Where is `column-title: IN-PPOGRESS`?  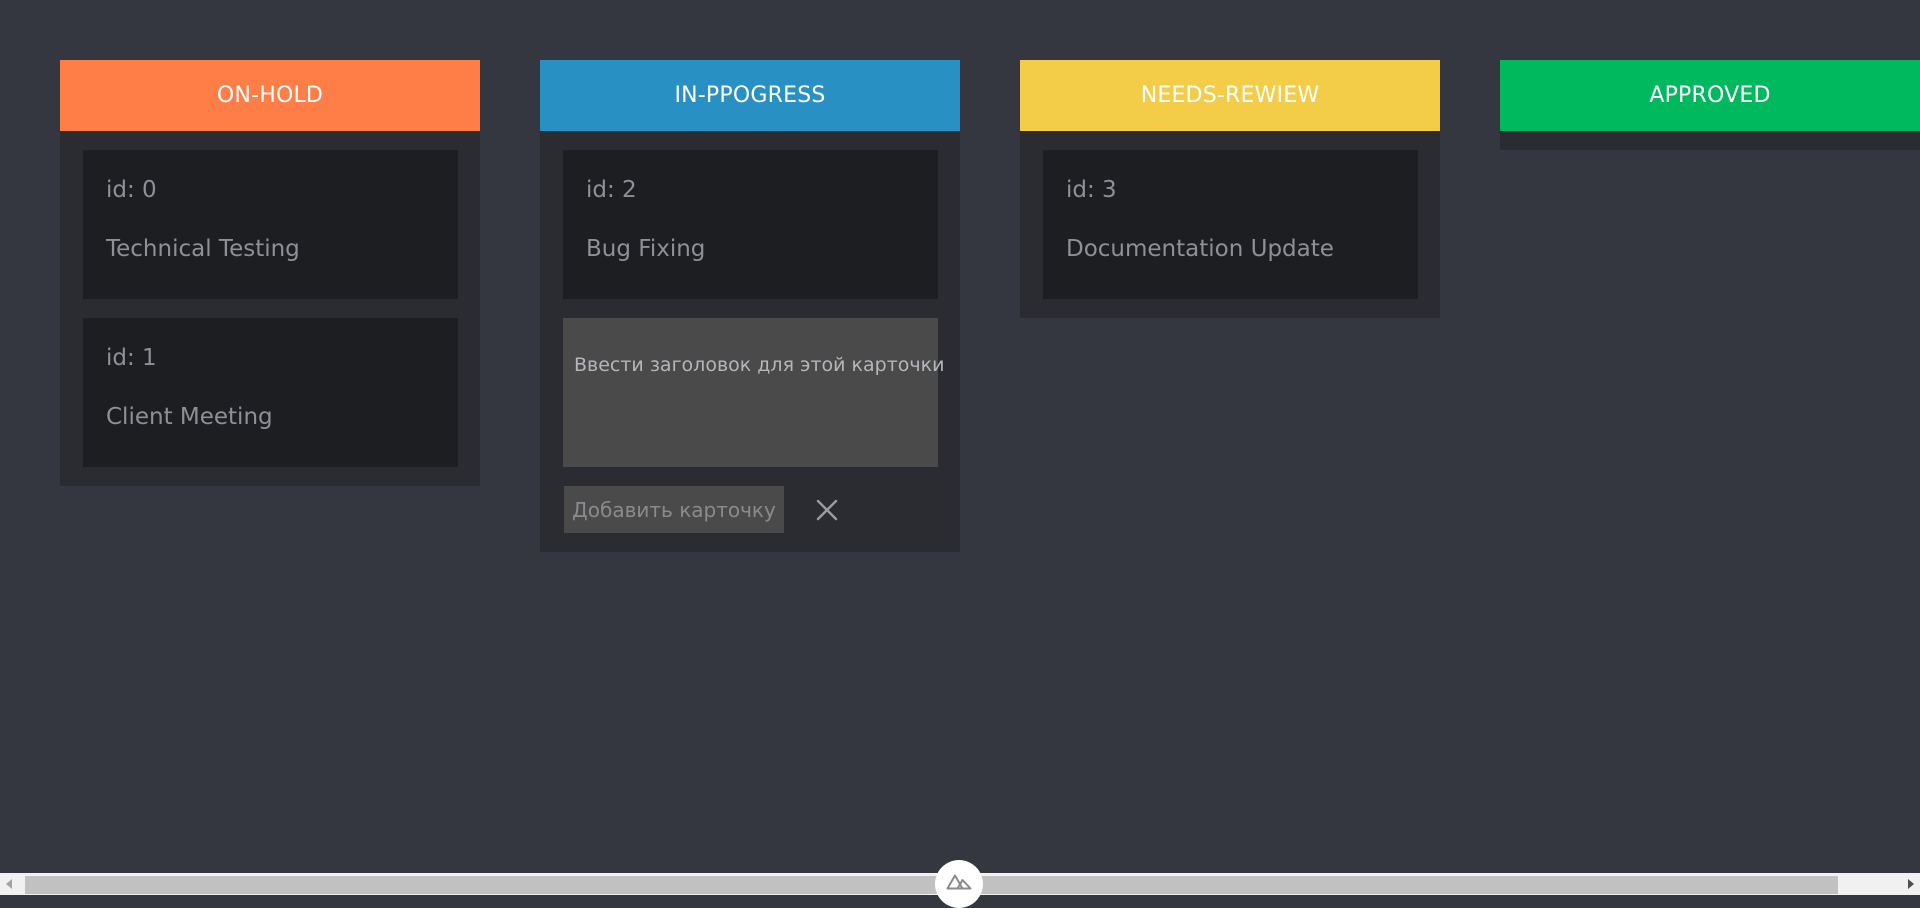
column-title: IN-PPOGRESS is located at coordinates (750, 95).